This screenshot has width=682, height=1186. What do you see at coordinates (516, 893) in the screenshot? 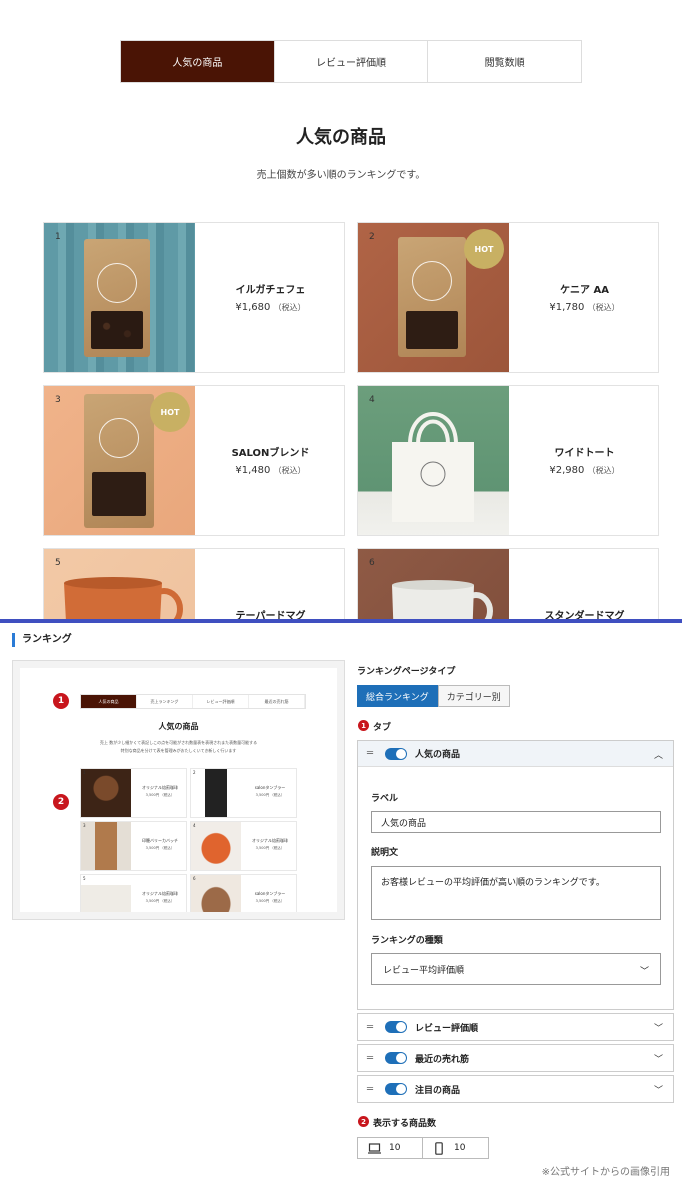
I see `description-textarea: お客様レビューの平均評価が高い順のランキングです。` at bounding box center [516, 893].